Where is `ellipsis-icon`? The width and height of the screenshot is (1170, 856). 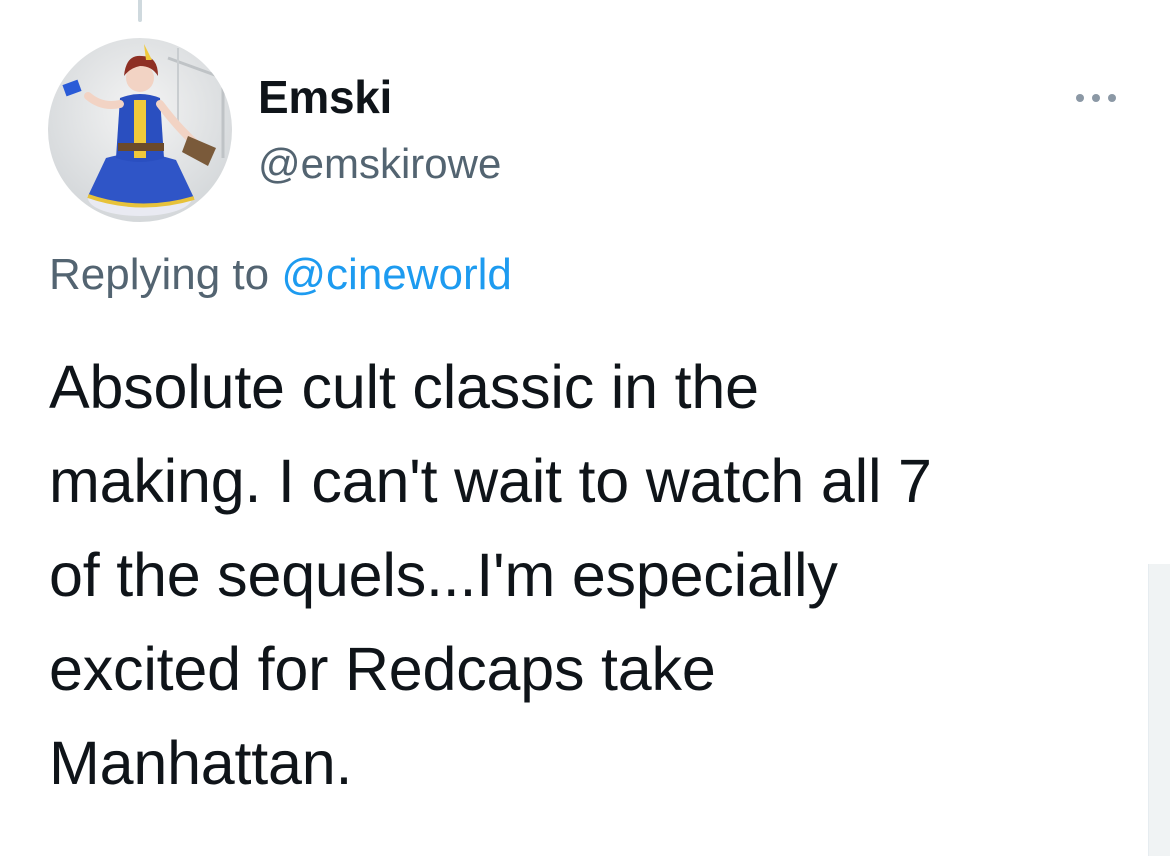 ellipsis-icon is located at coordinates (1096, 98).